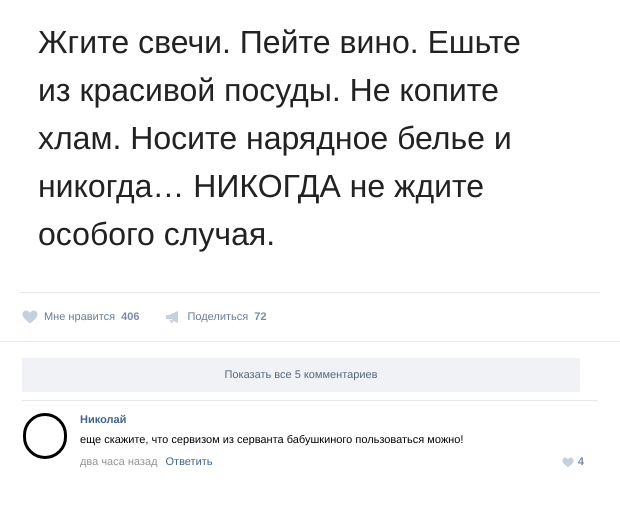 The image size is (620, 523). Describe the element at coordinates (45, 436) in the screenshot. I see `avatar` at that location.